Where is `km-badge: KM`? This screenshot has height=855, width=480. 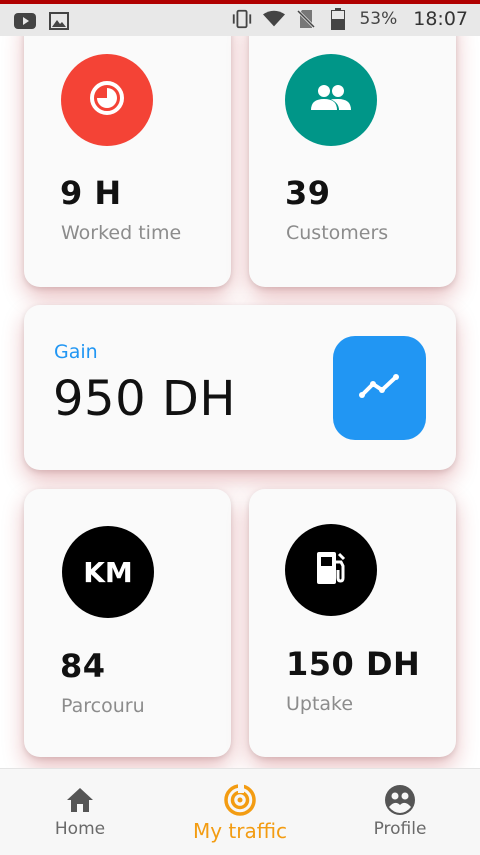 km-badge: KM is located at coordinates (108, 572).